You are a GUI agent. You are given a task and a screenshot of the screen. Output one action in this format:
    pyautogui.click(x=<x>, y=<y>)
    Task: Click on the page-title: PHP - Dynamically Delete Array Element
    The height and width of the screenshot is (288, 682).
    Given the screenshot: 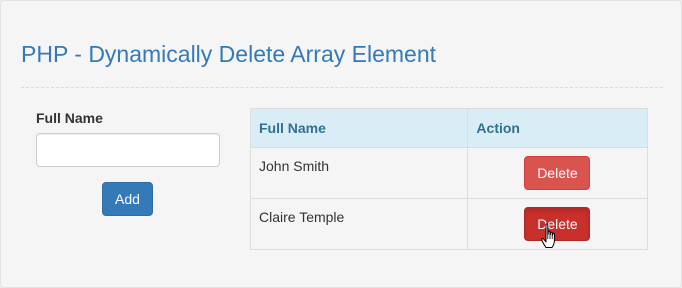 What is the action you would take?
    pyautogui.click(x=228, y=54)
    